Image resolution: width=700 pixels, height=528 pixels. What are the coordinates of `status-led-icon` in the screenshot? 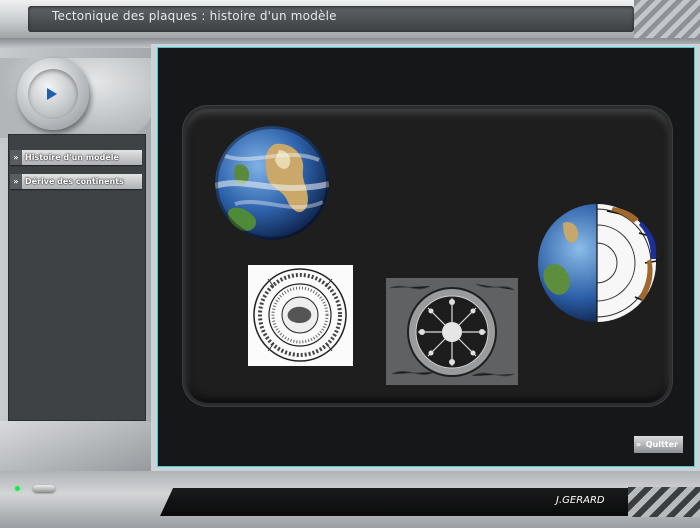 It's located at (17, 488).